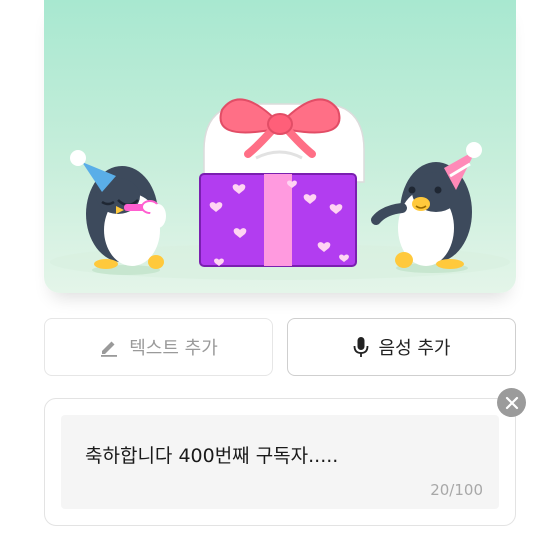 The image size is (560, 560). I want to click on gift-box, so click(282, 182).